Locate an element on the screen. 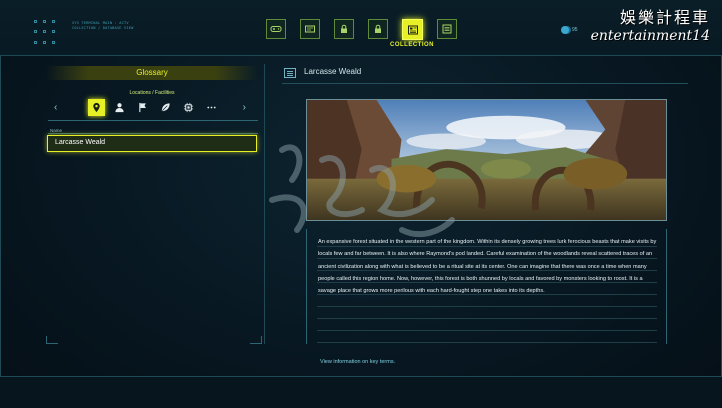 The image size is (722, 408). watermark-line: entertainment14 is located at coordinates (650, 36).